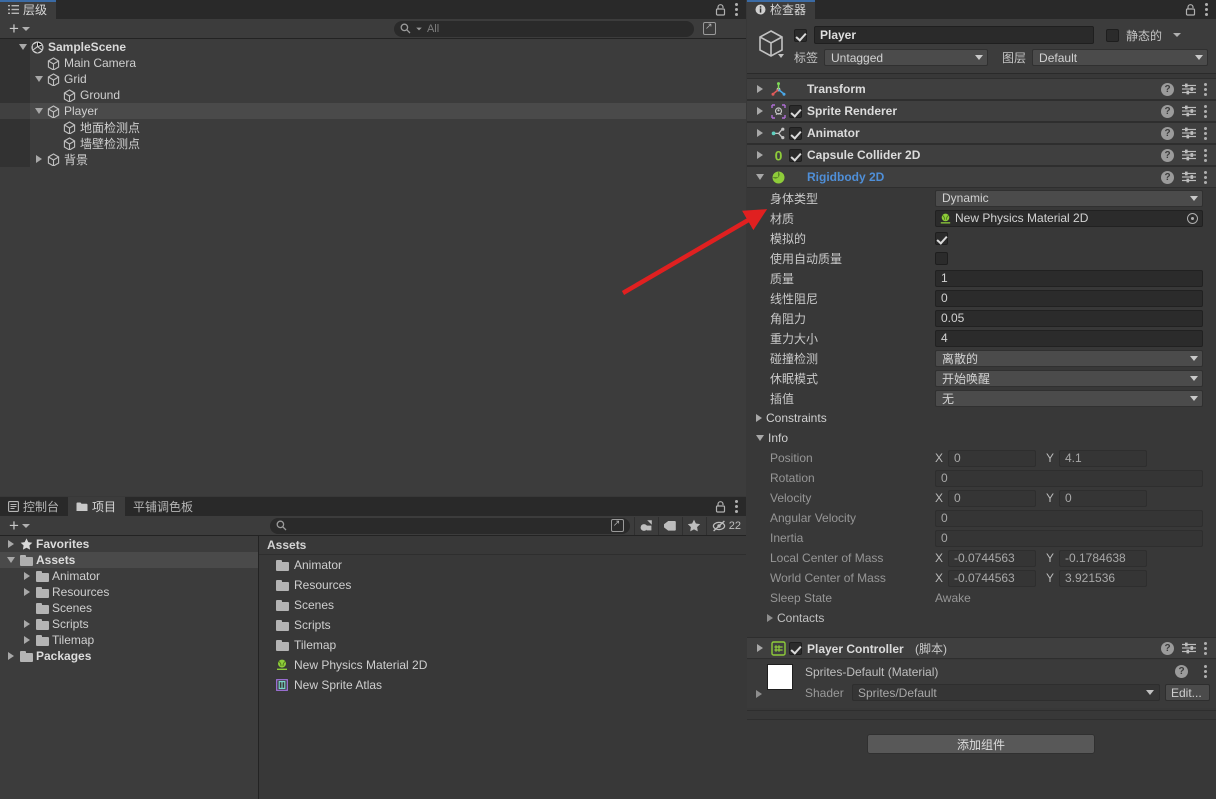 This screenshot has width=1216, height=799. What do you see at coordinates (981, 438) in the screenshot?
I see `info-foldout: Info` at bounding box center [981, 438].